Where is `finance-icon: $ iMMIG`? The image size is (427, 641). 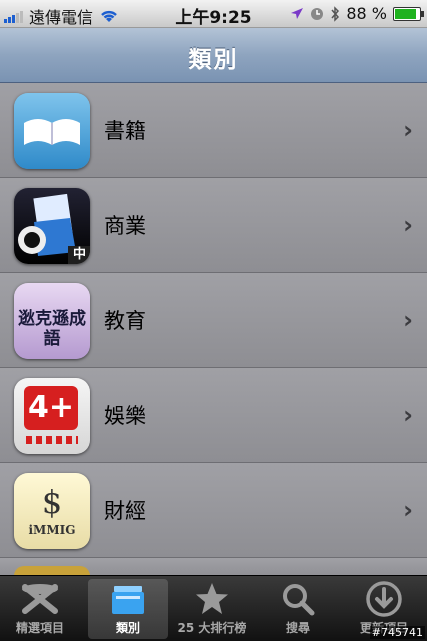
finance-icon: $ iMMIG is located at coordinates (52, 511).